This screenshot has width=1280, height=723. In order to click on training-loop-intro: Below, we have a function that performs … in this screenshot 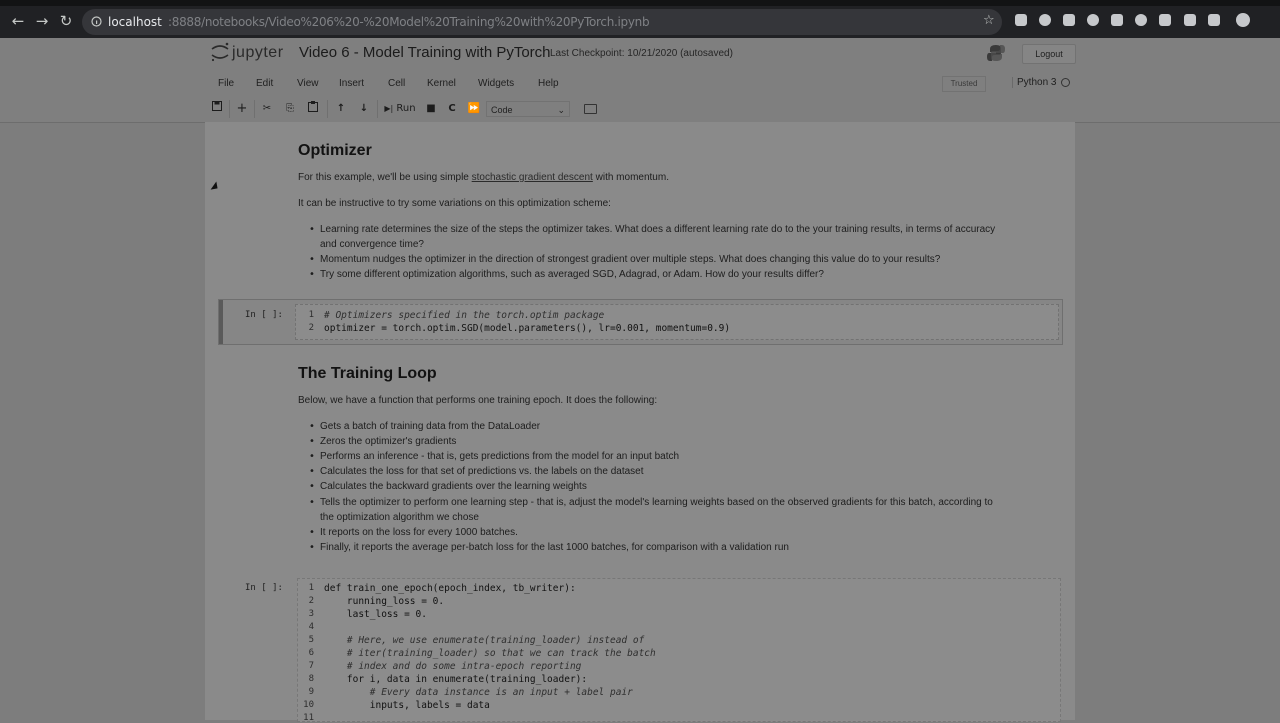, I will do `click(478, 400)`.